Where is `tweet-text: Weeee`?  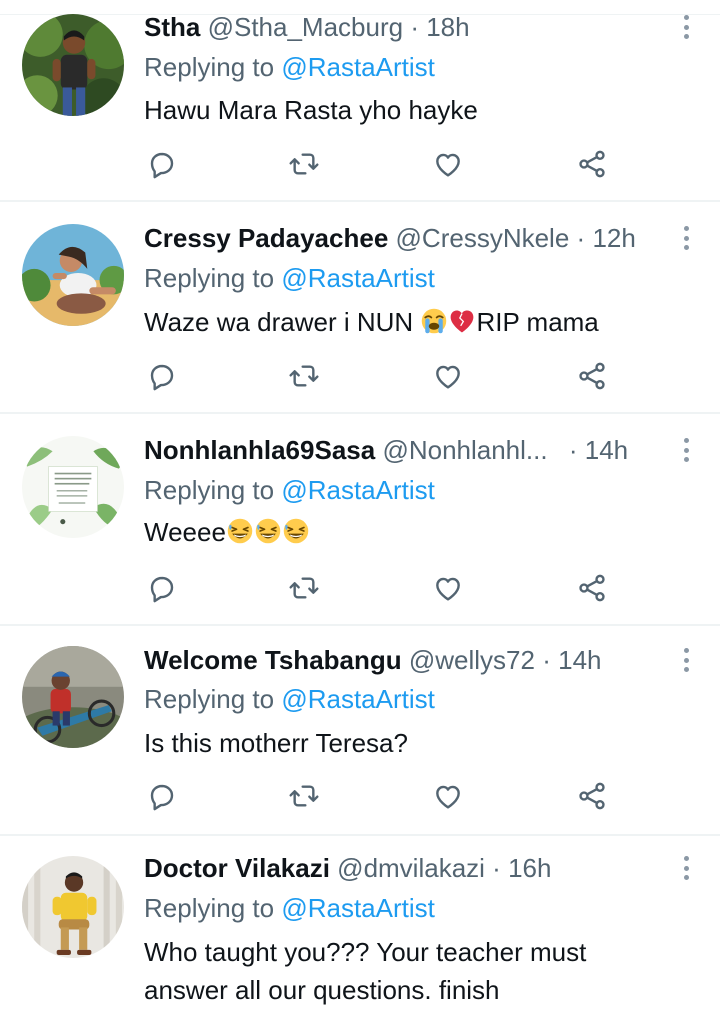 tweet-text: Weeee is located at coordinates (414, 532).